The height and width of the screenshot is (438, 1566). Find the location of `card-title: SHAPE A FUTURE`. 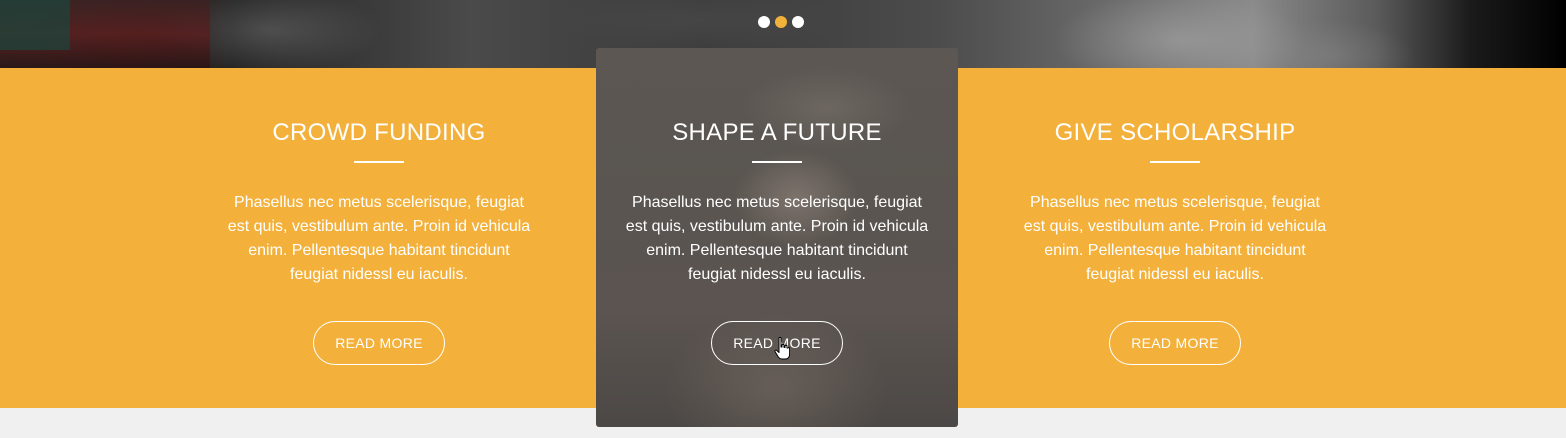

card-title: SHAPE A FUTURE is located at coordinates (777, 132).